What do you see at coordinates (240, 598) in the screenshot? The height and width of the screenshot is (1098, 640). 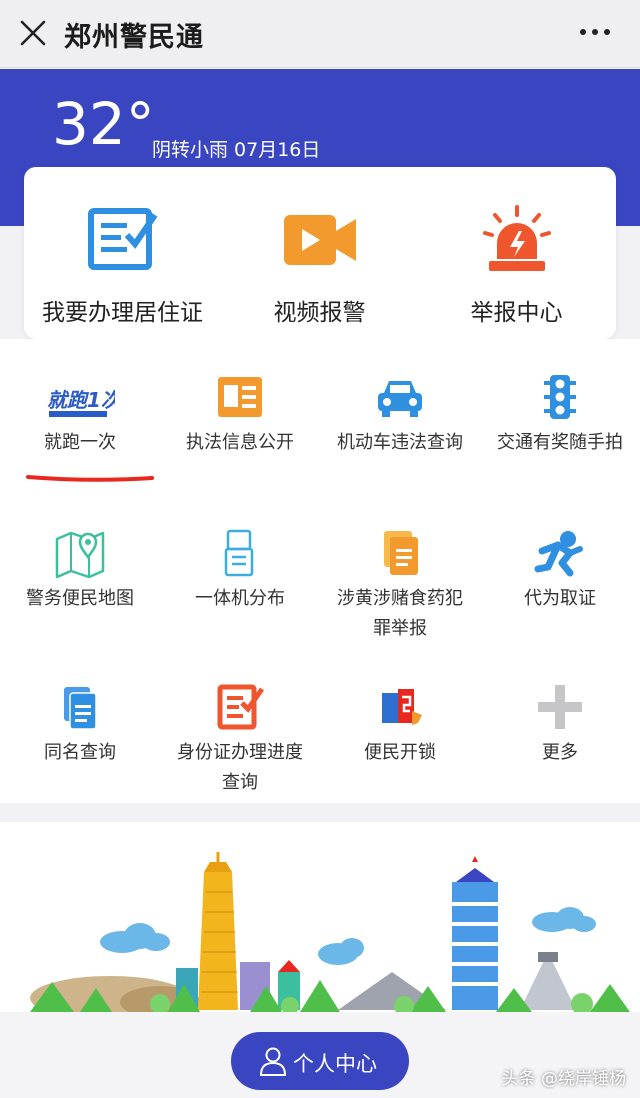 I see `service-label: 一体机分布` at bounding box center [240, 598].